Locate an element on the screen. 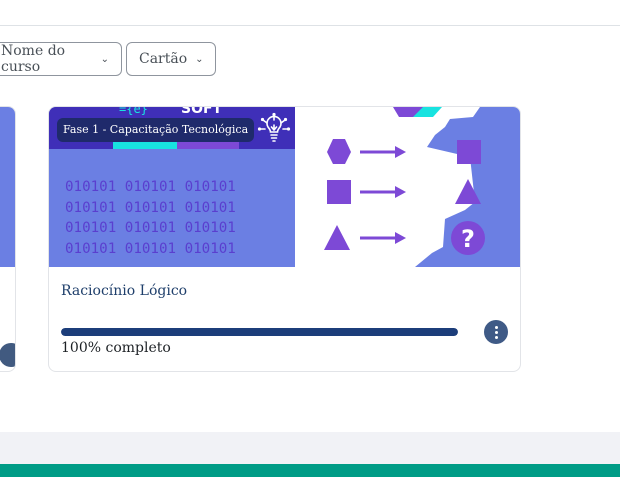 The height and width of the screenshot is (477, 620). sort-dropdown: Nome do curso ⌄ is located at coordinates (61, 59).